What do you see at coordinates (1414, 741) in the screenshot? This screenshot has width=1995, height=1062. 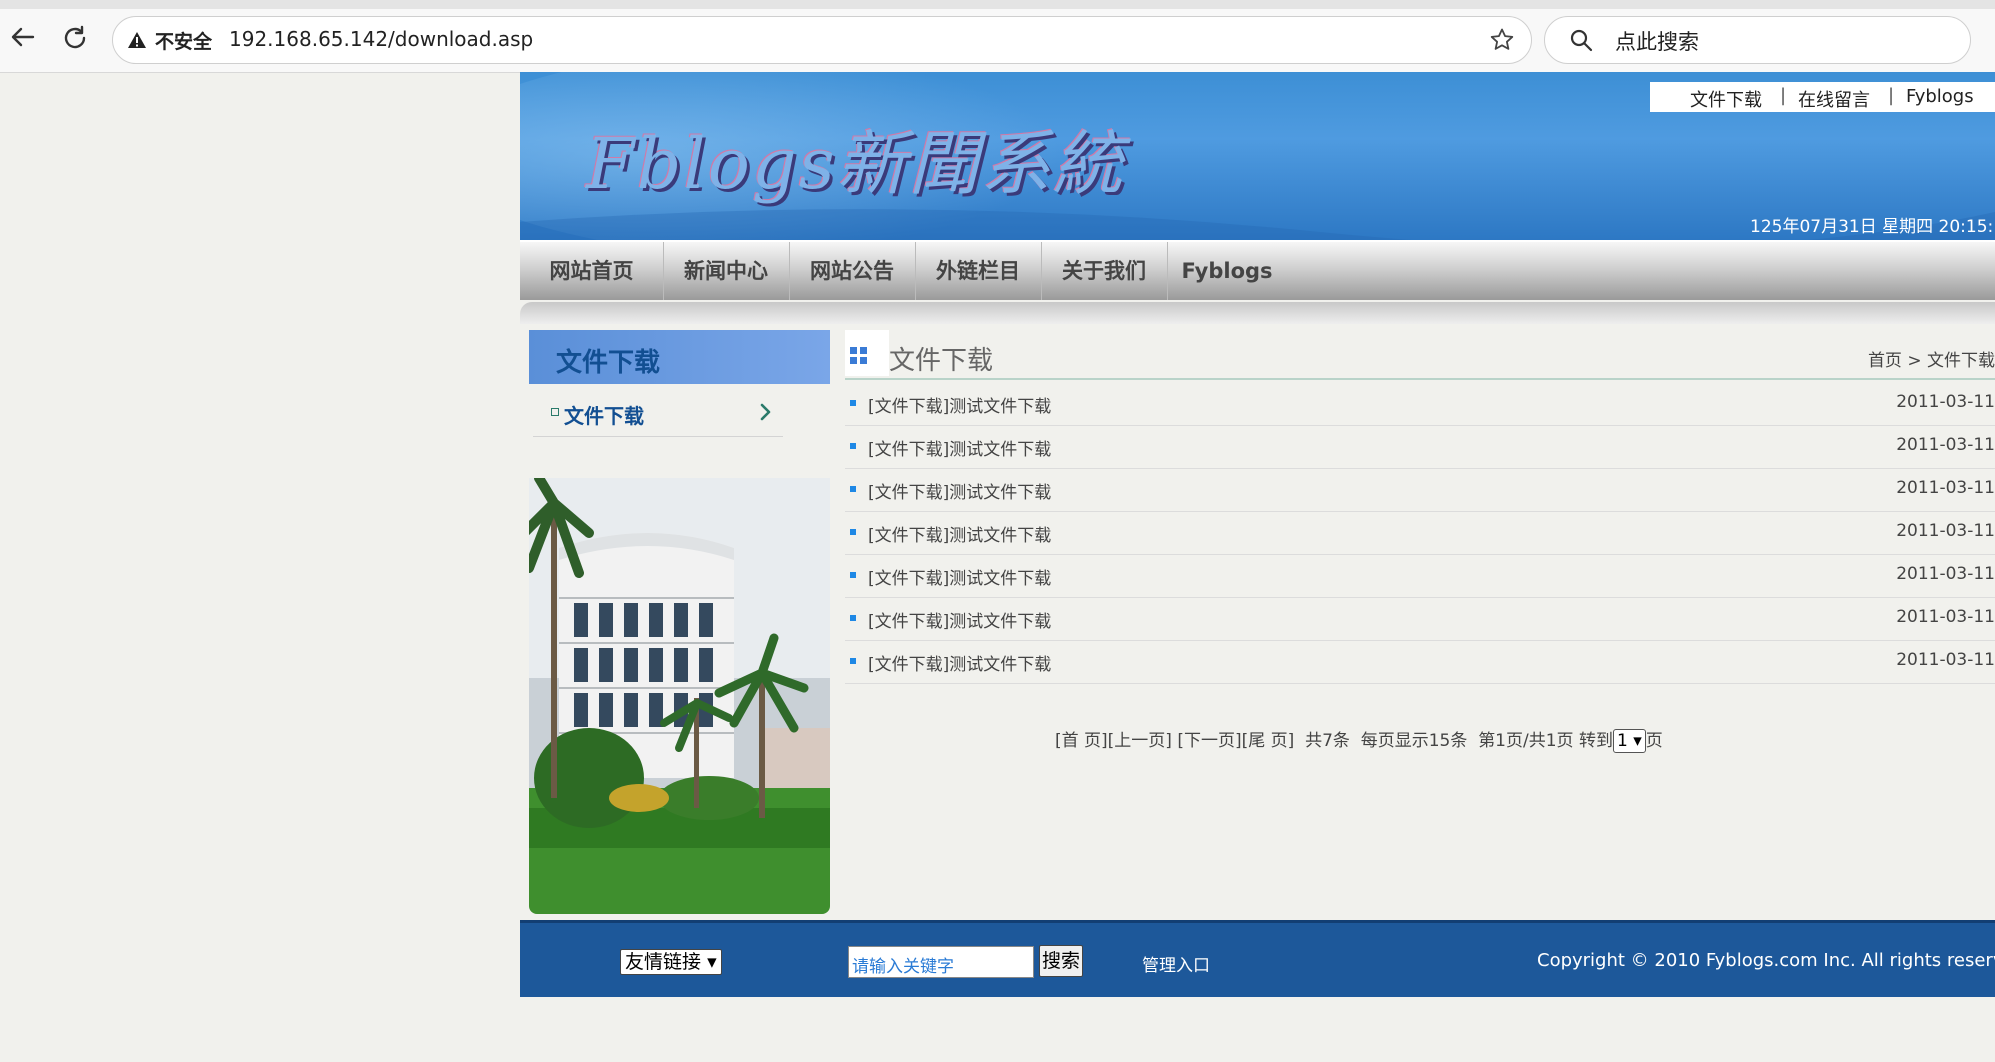 I see `pagination-per-page: 每页显示15条` at bounding box center [1414, 741].